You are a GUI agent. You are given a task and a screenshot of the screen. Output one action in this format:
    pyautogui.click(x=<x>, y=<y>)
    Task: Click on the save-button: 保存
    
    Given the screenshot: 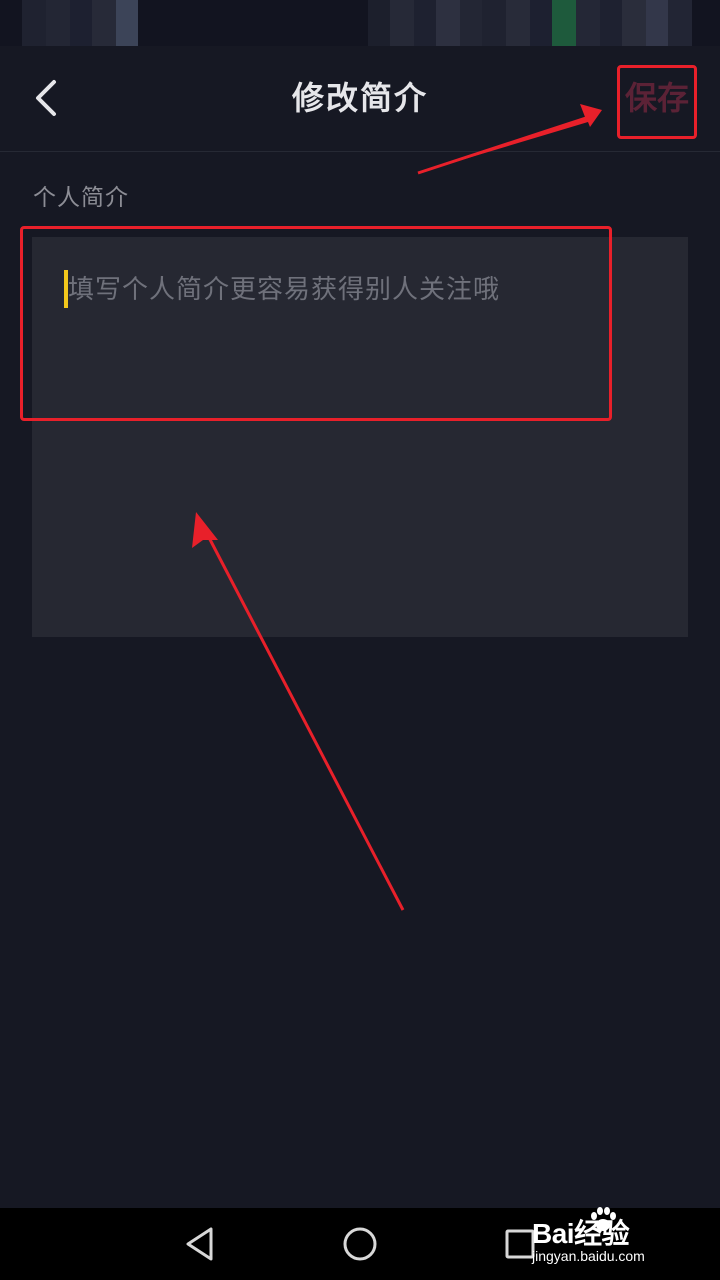 What is the action you would take?
    pyautogui.click(x=657, y=98)
    